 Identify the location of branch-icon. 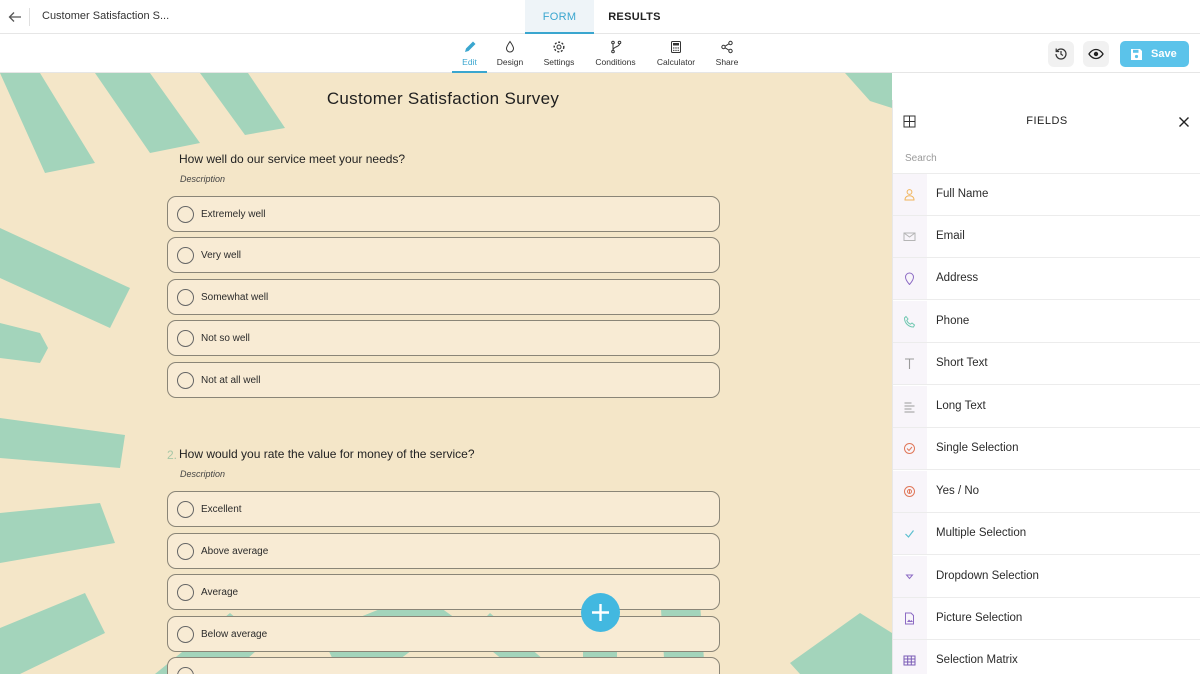
(615, 47).